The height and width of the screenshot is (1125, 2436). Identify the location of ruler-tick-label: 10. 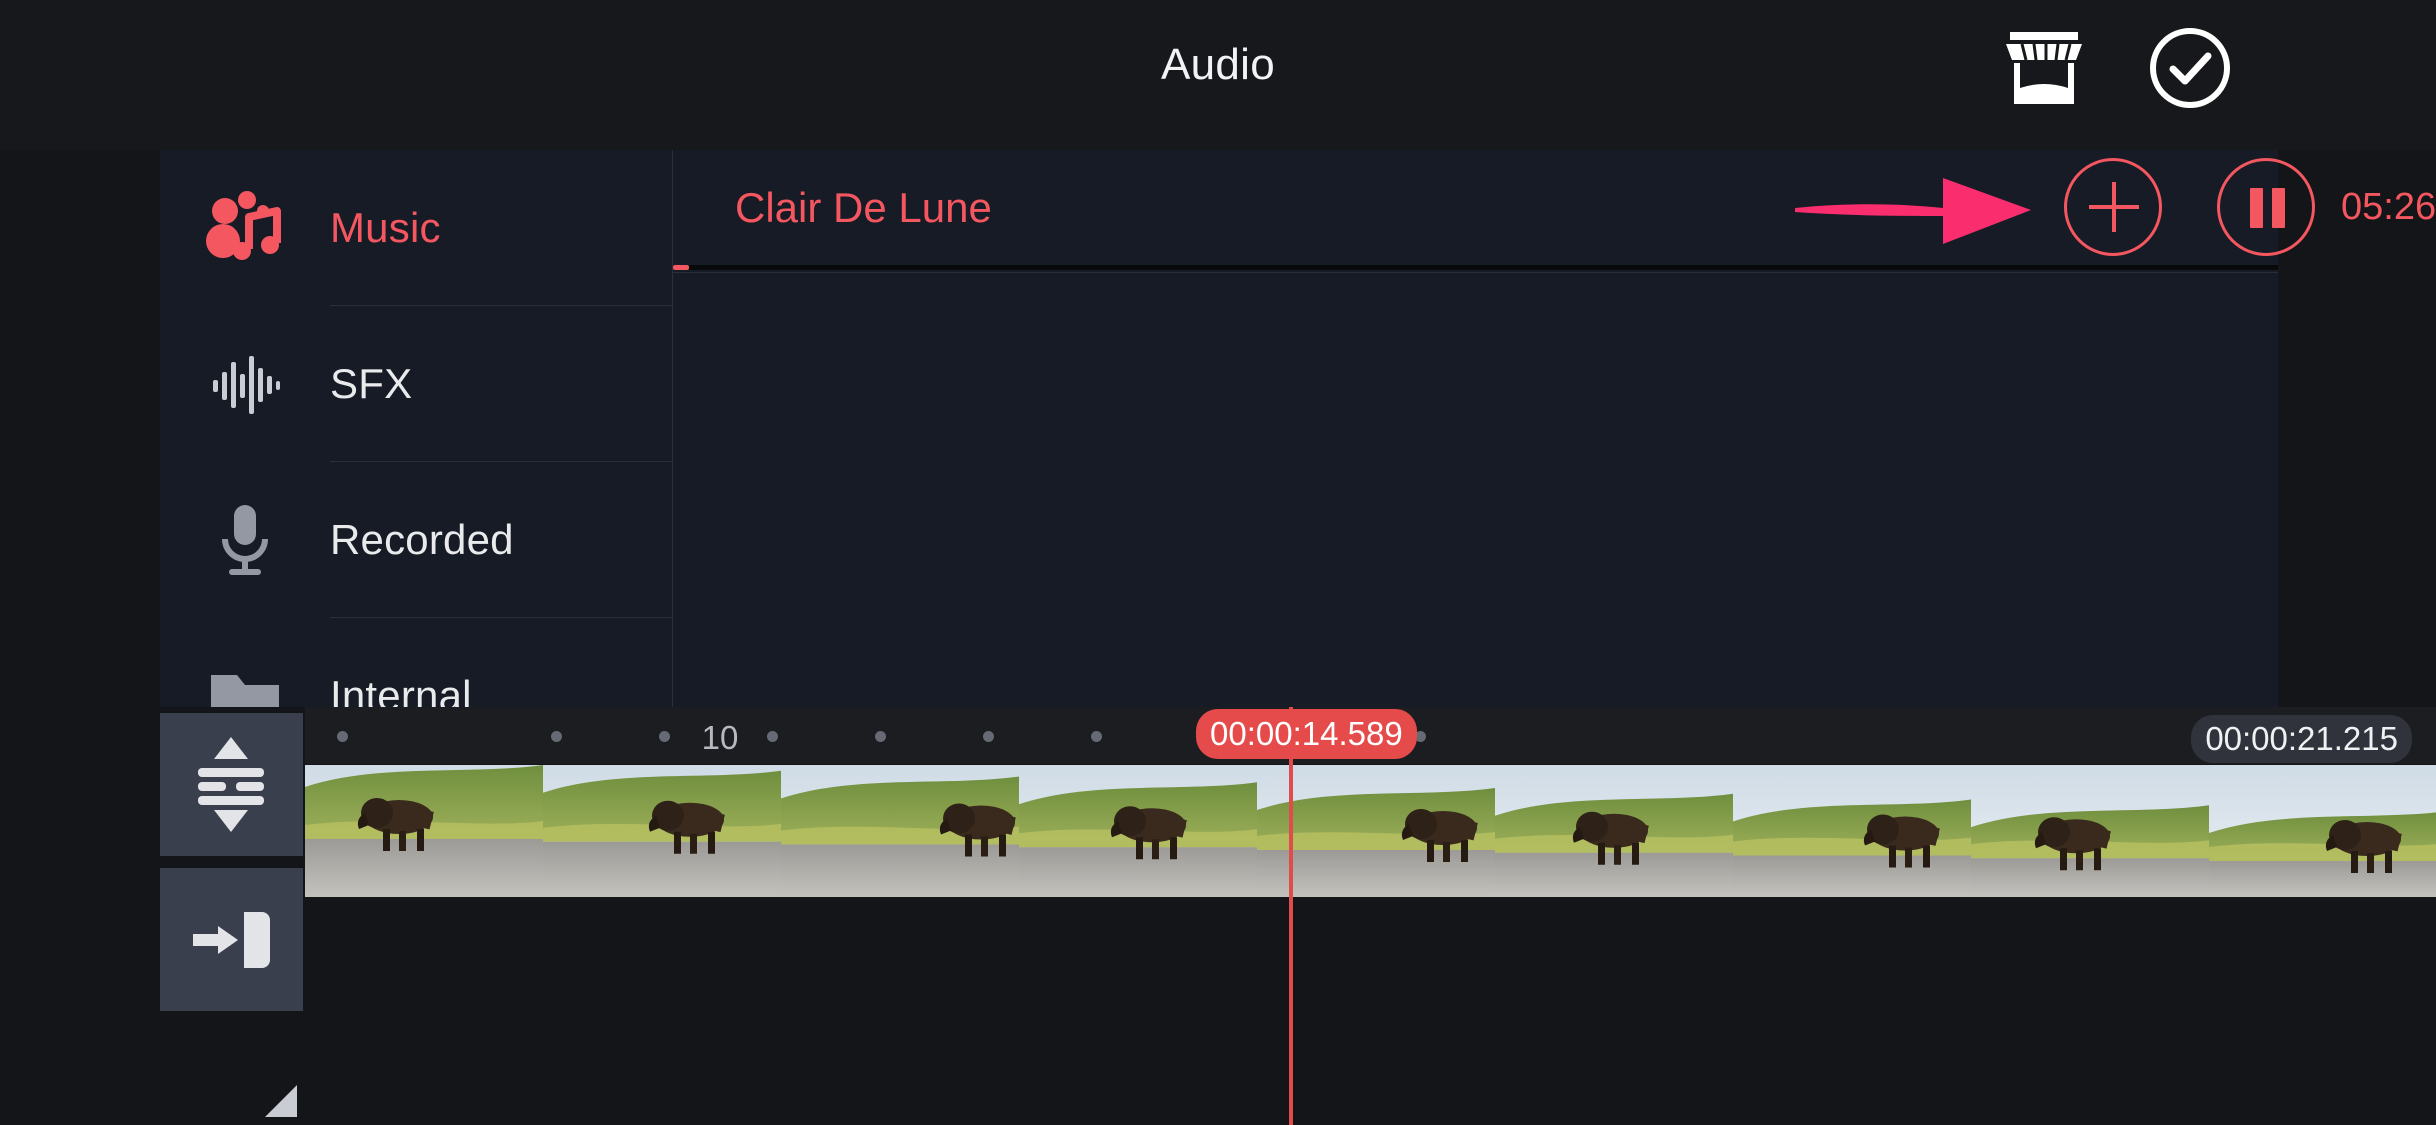
(720, 737).